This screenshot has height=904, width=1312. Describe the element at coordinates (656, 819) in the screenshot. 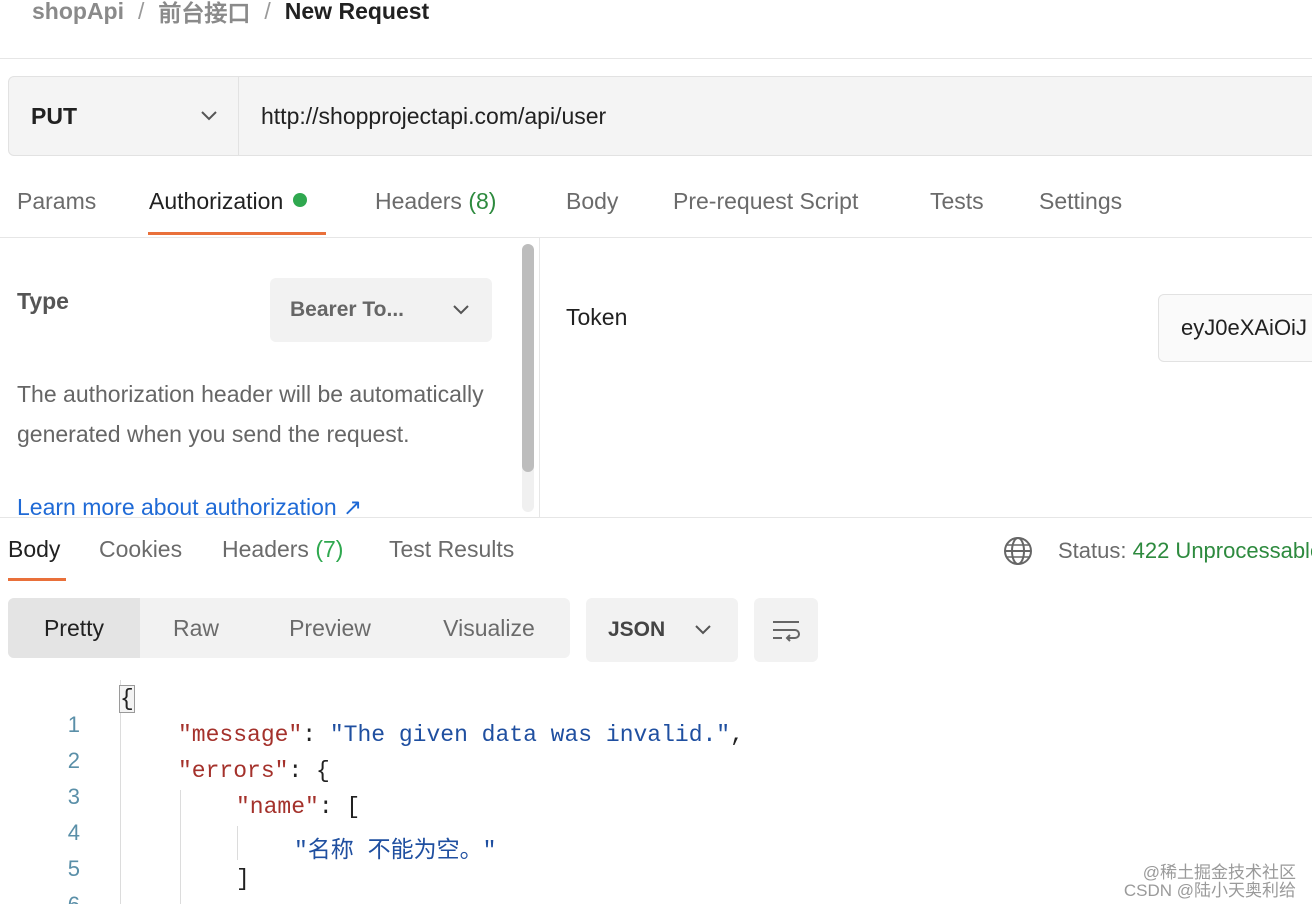

I see `code-line: 4 "name": [` at that location.